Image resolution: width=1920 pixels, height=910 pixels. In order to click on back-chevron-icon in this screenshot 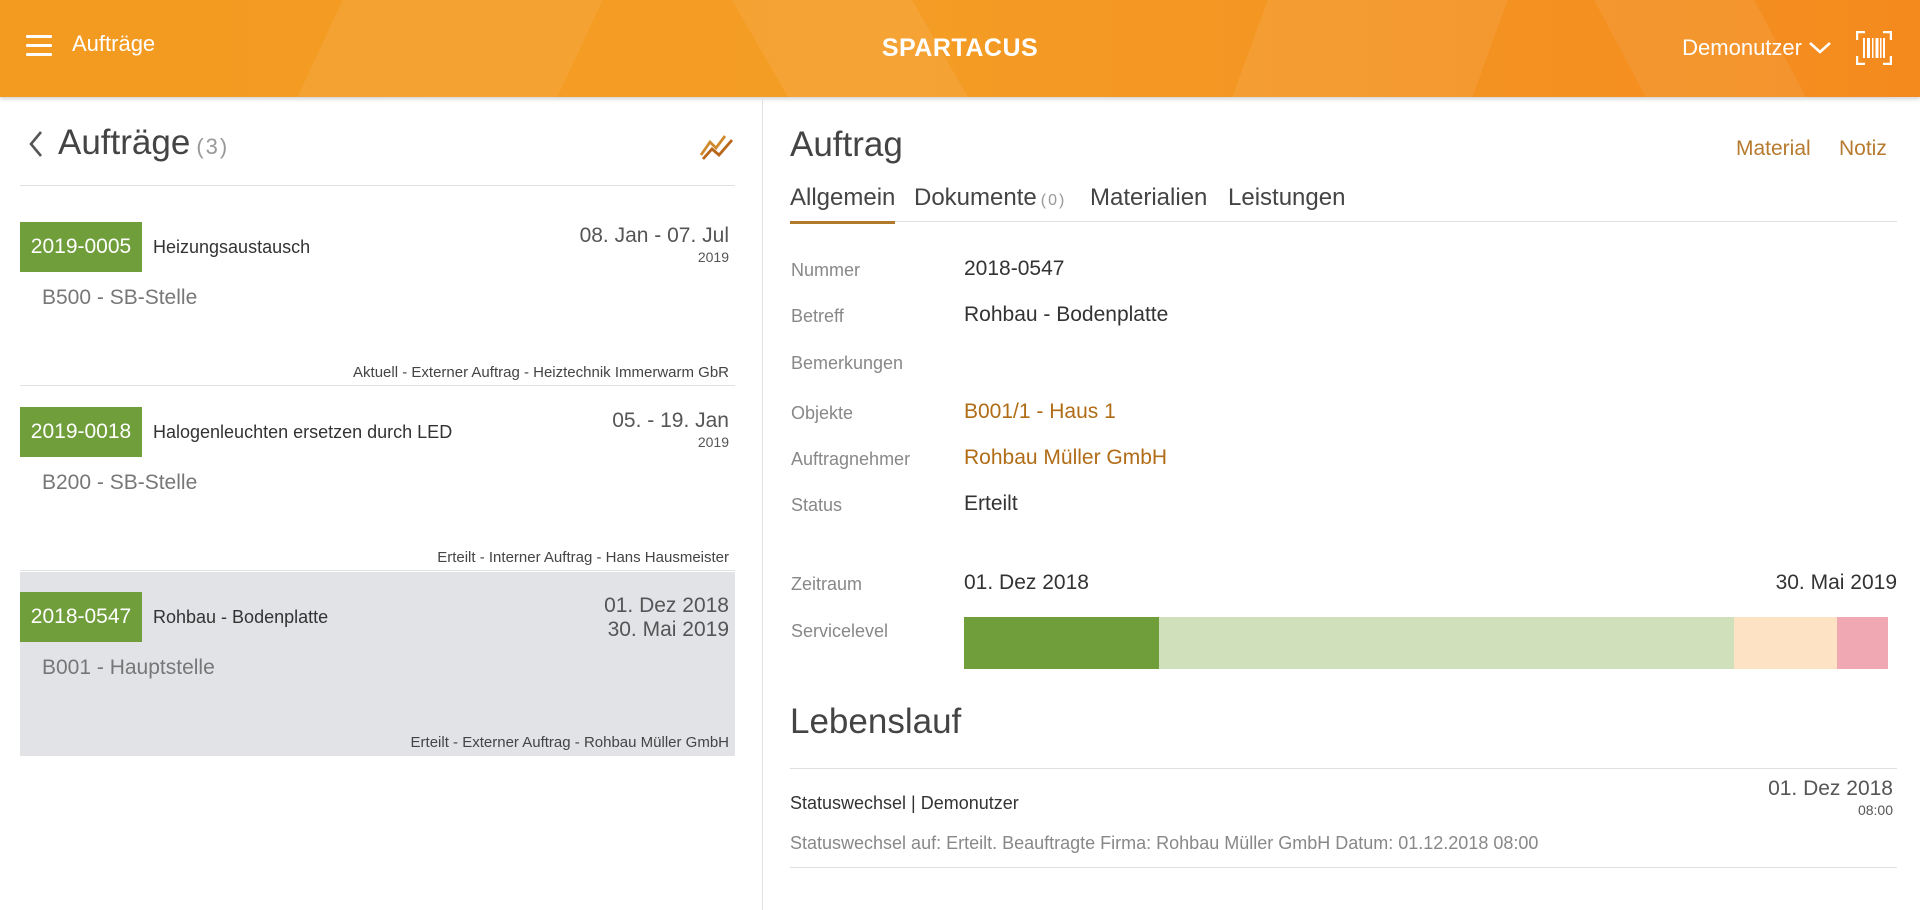, I will do `click(36, 144)`.